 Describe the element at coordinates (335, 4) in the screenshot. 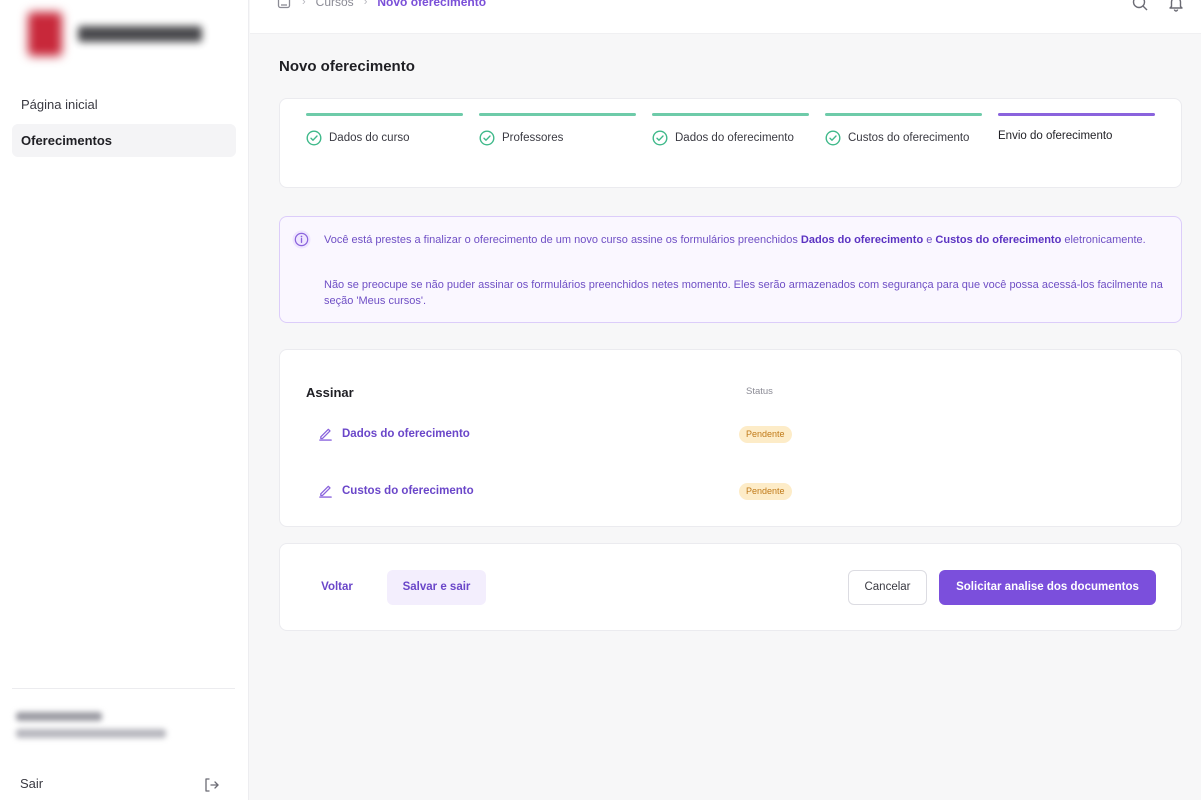

I see `breadcrumb-cursos: Cursos` at that location.